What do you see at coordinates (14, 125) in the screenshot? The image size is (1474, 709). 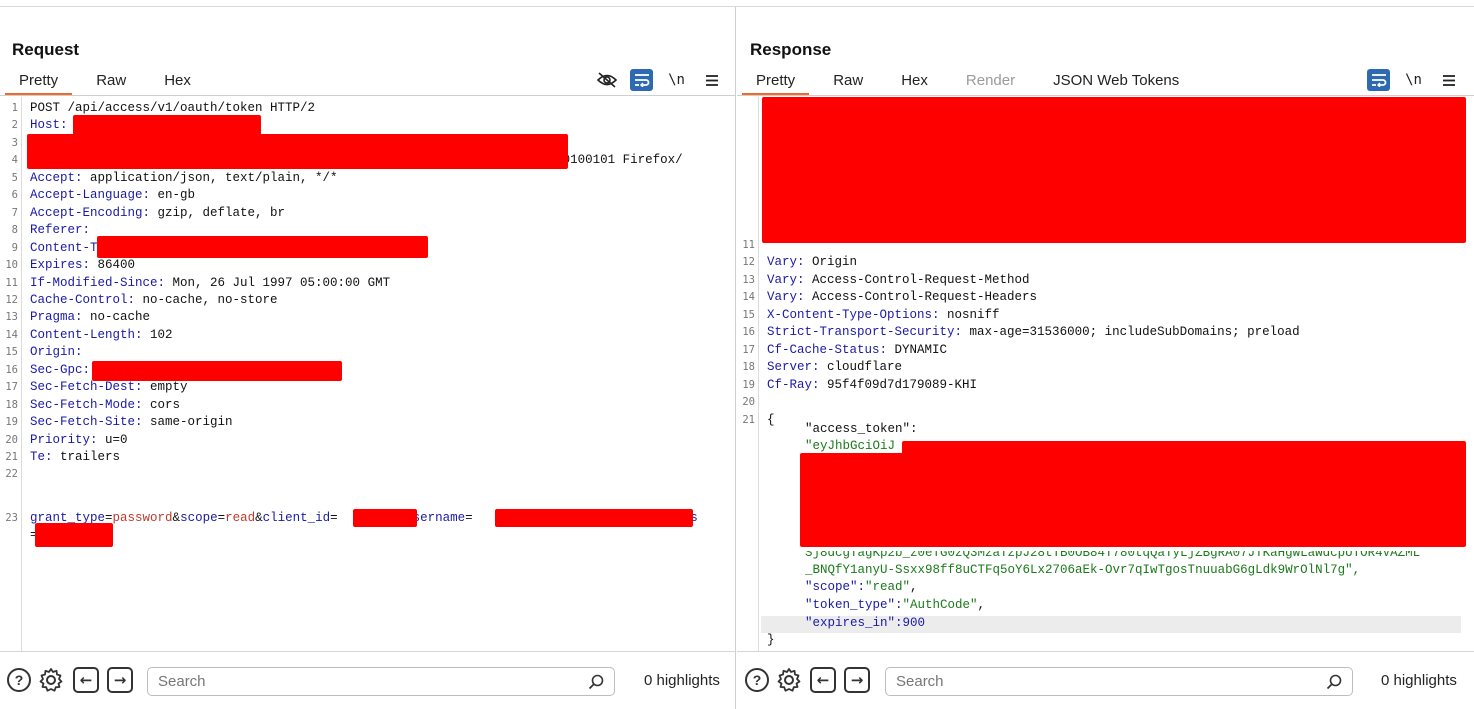 I see `line-number: 2` at bounding box center [14, 125].